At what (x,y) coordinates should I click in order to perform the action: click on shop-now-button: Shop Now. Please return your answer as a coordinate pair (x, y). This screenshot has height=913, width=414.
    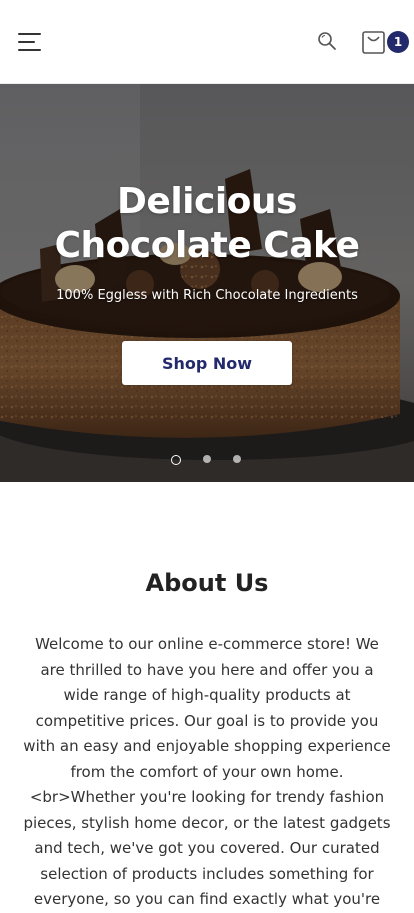
    Looking at the image, I should click on (207, 363).